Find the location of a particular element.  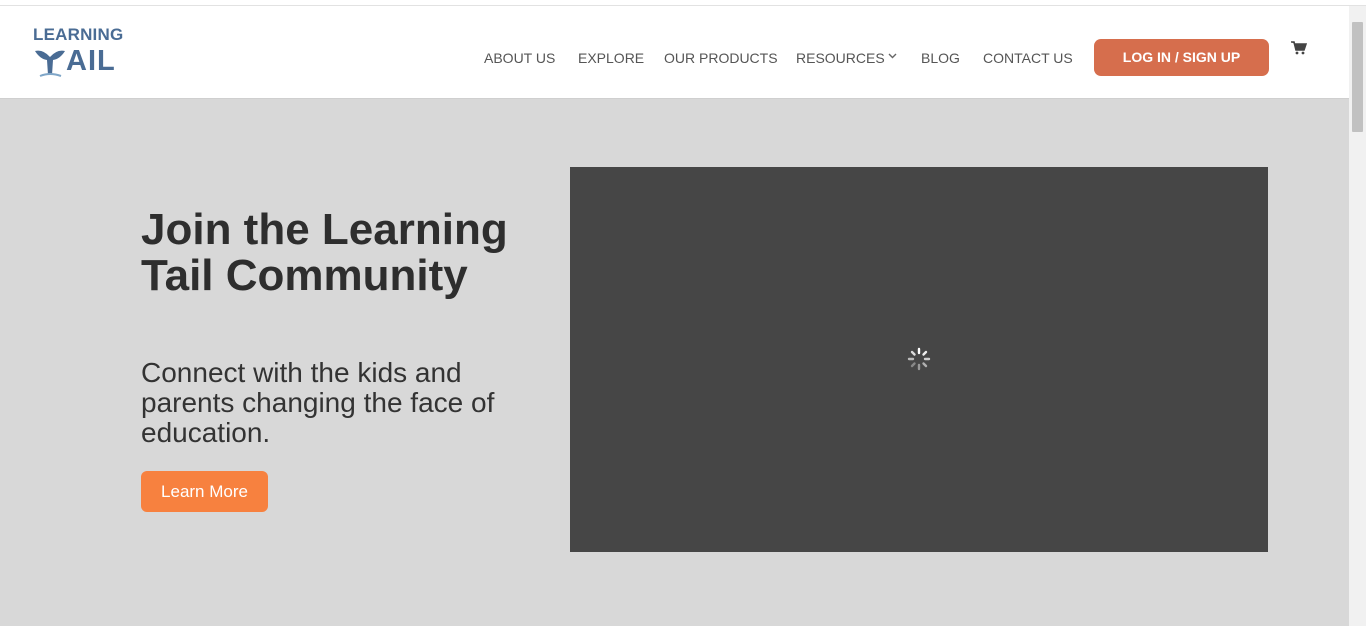

logo-bottom-text: AIL is located at coordinates (91, 61).